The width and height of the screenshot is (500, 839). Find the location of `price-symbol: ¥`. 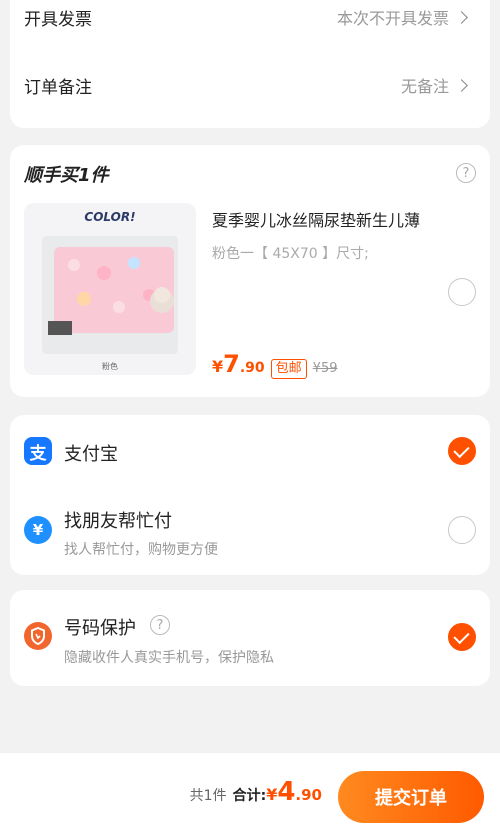

price-symbol: ¥ is located at coordinates (218, 366).